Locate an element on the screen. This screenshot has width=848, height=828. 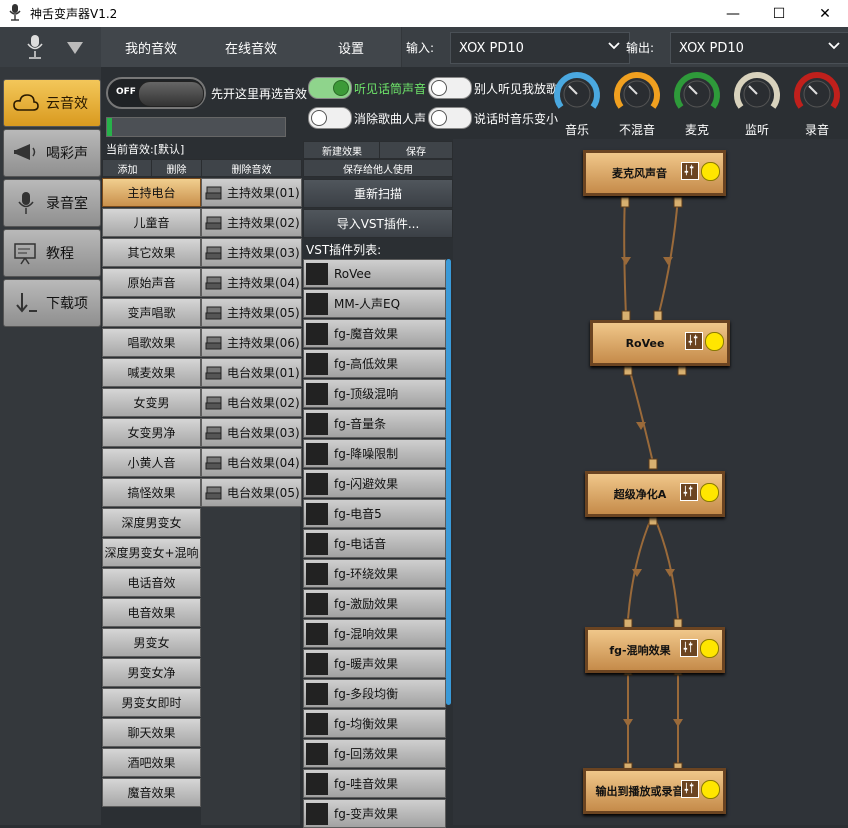
nav-recording-studio: 录音室 is located at coordinates (52, 203).